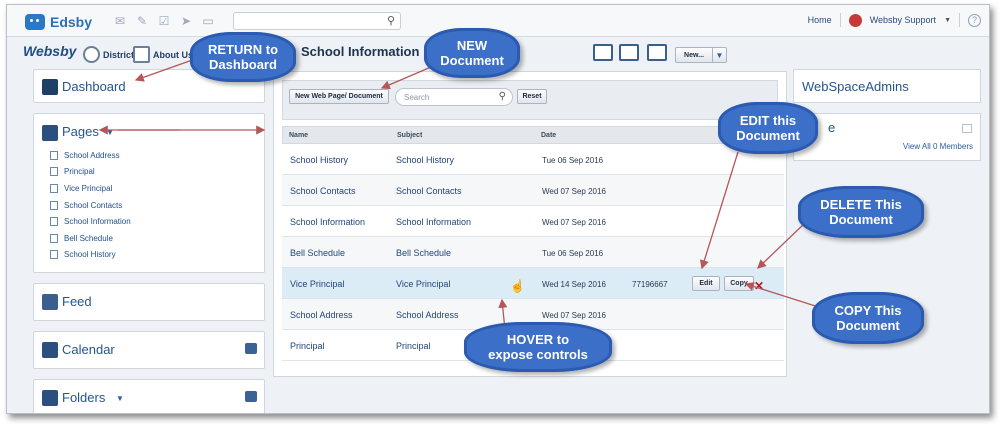 This screenshot has width=1000, height=424. Describe the element at coordinates (782, 245) in the screenshot. I see `arrow-delete` at that location.